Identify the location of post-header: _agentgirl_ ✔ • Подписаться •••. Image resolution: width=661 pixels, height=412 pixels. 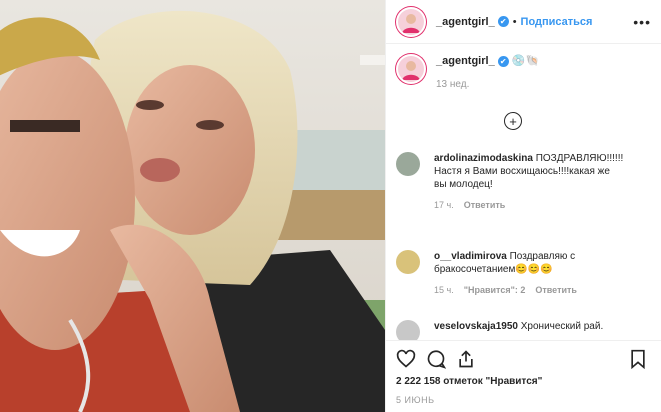
(523, 22).